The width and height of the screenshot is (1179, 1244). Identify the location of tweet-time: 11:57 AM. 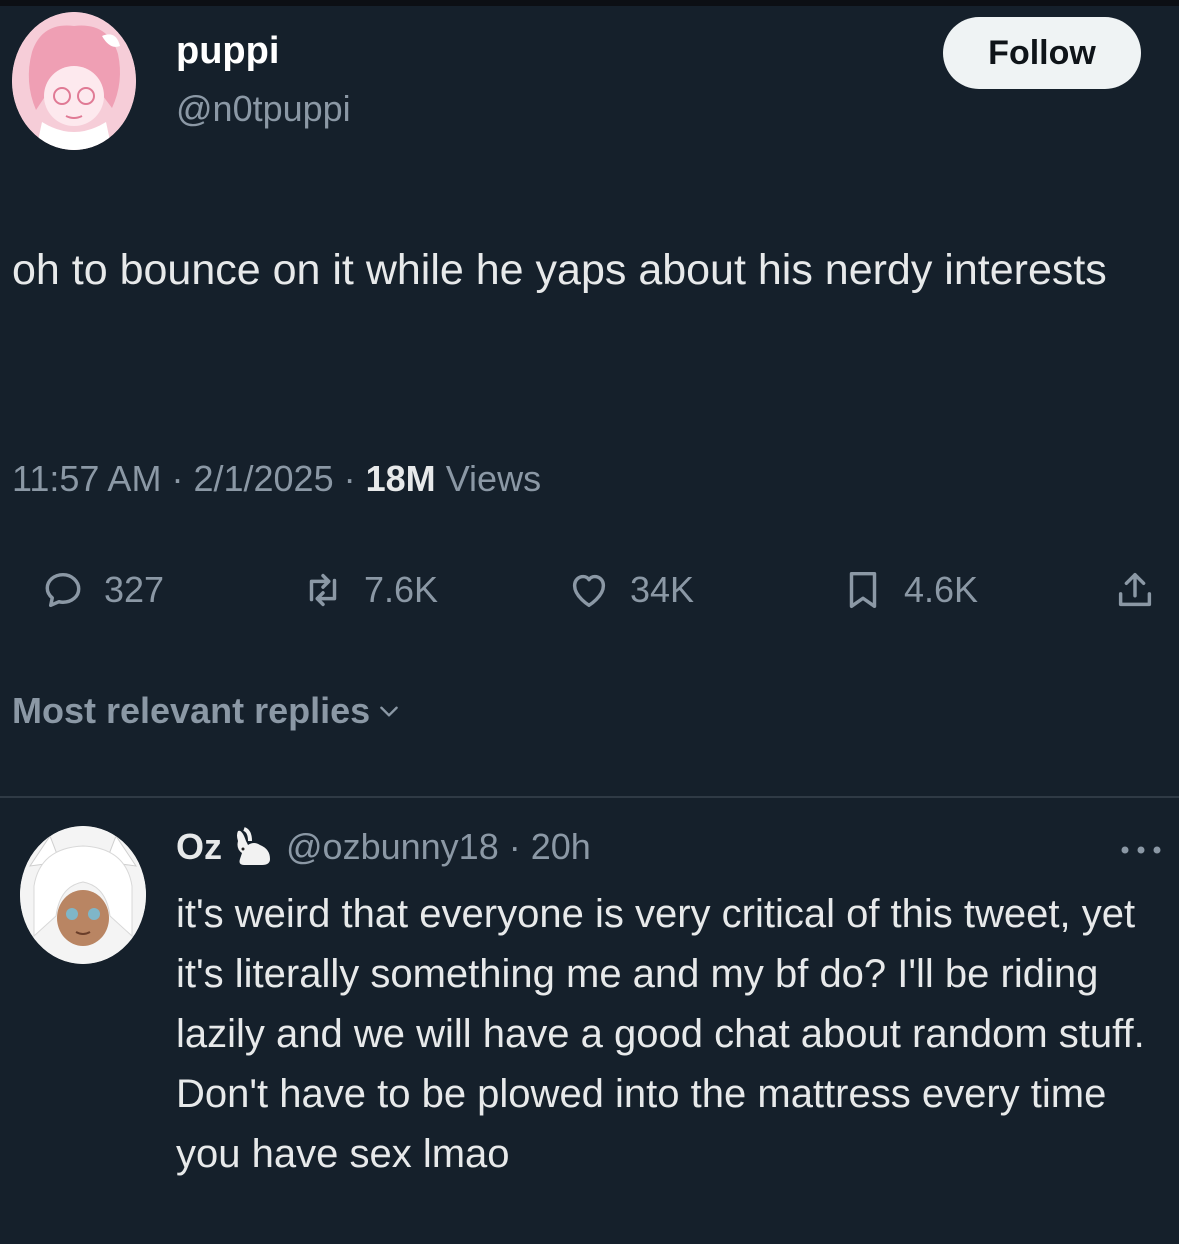
(86, 478).